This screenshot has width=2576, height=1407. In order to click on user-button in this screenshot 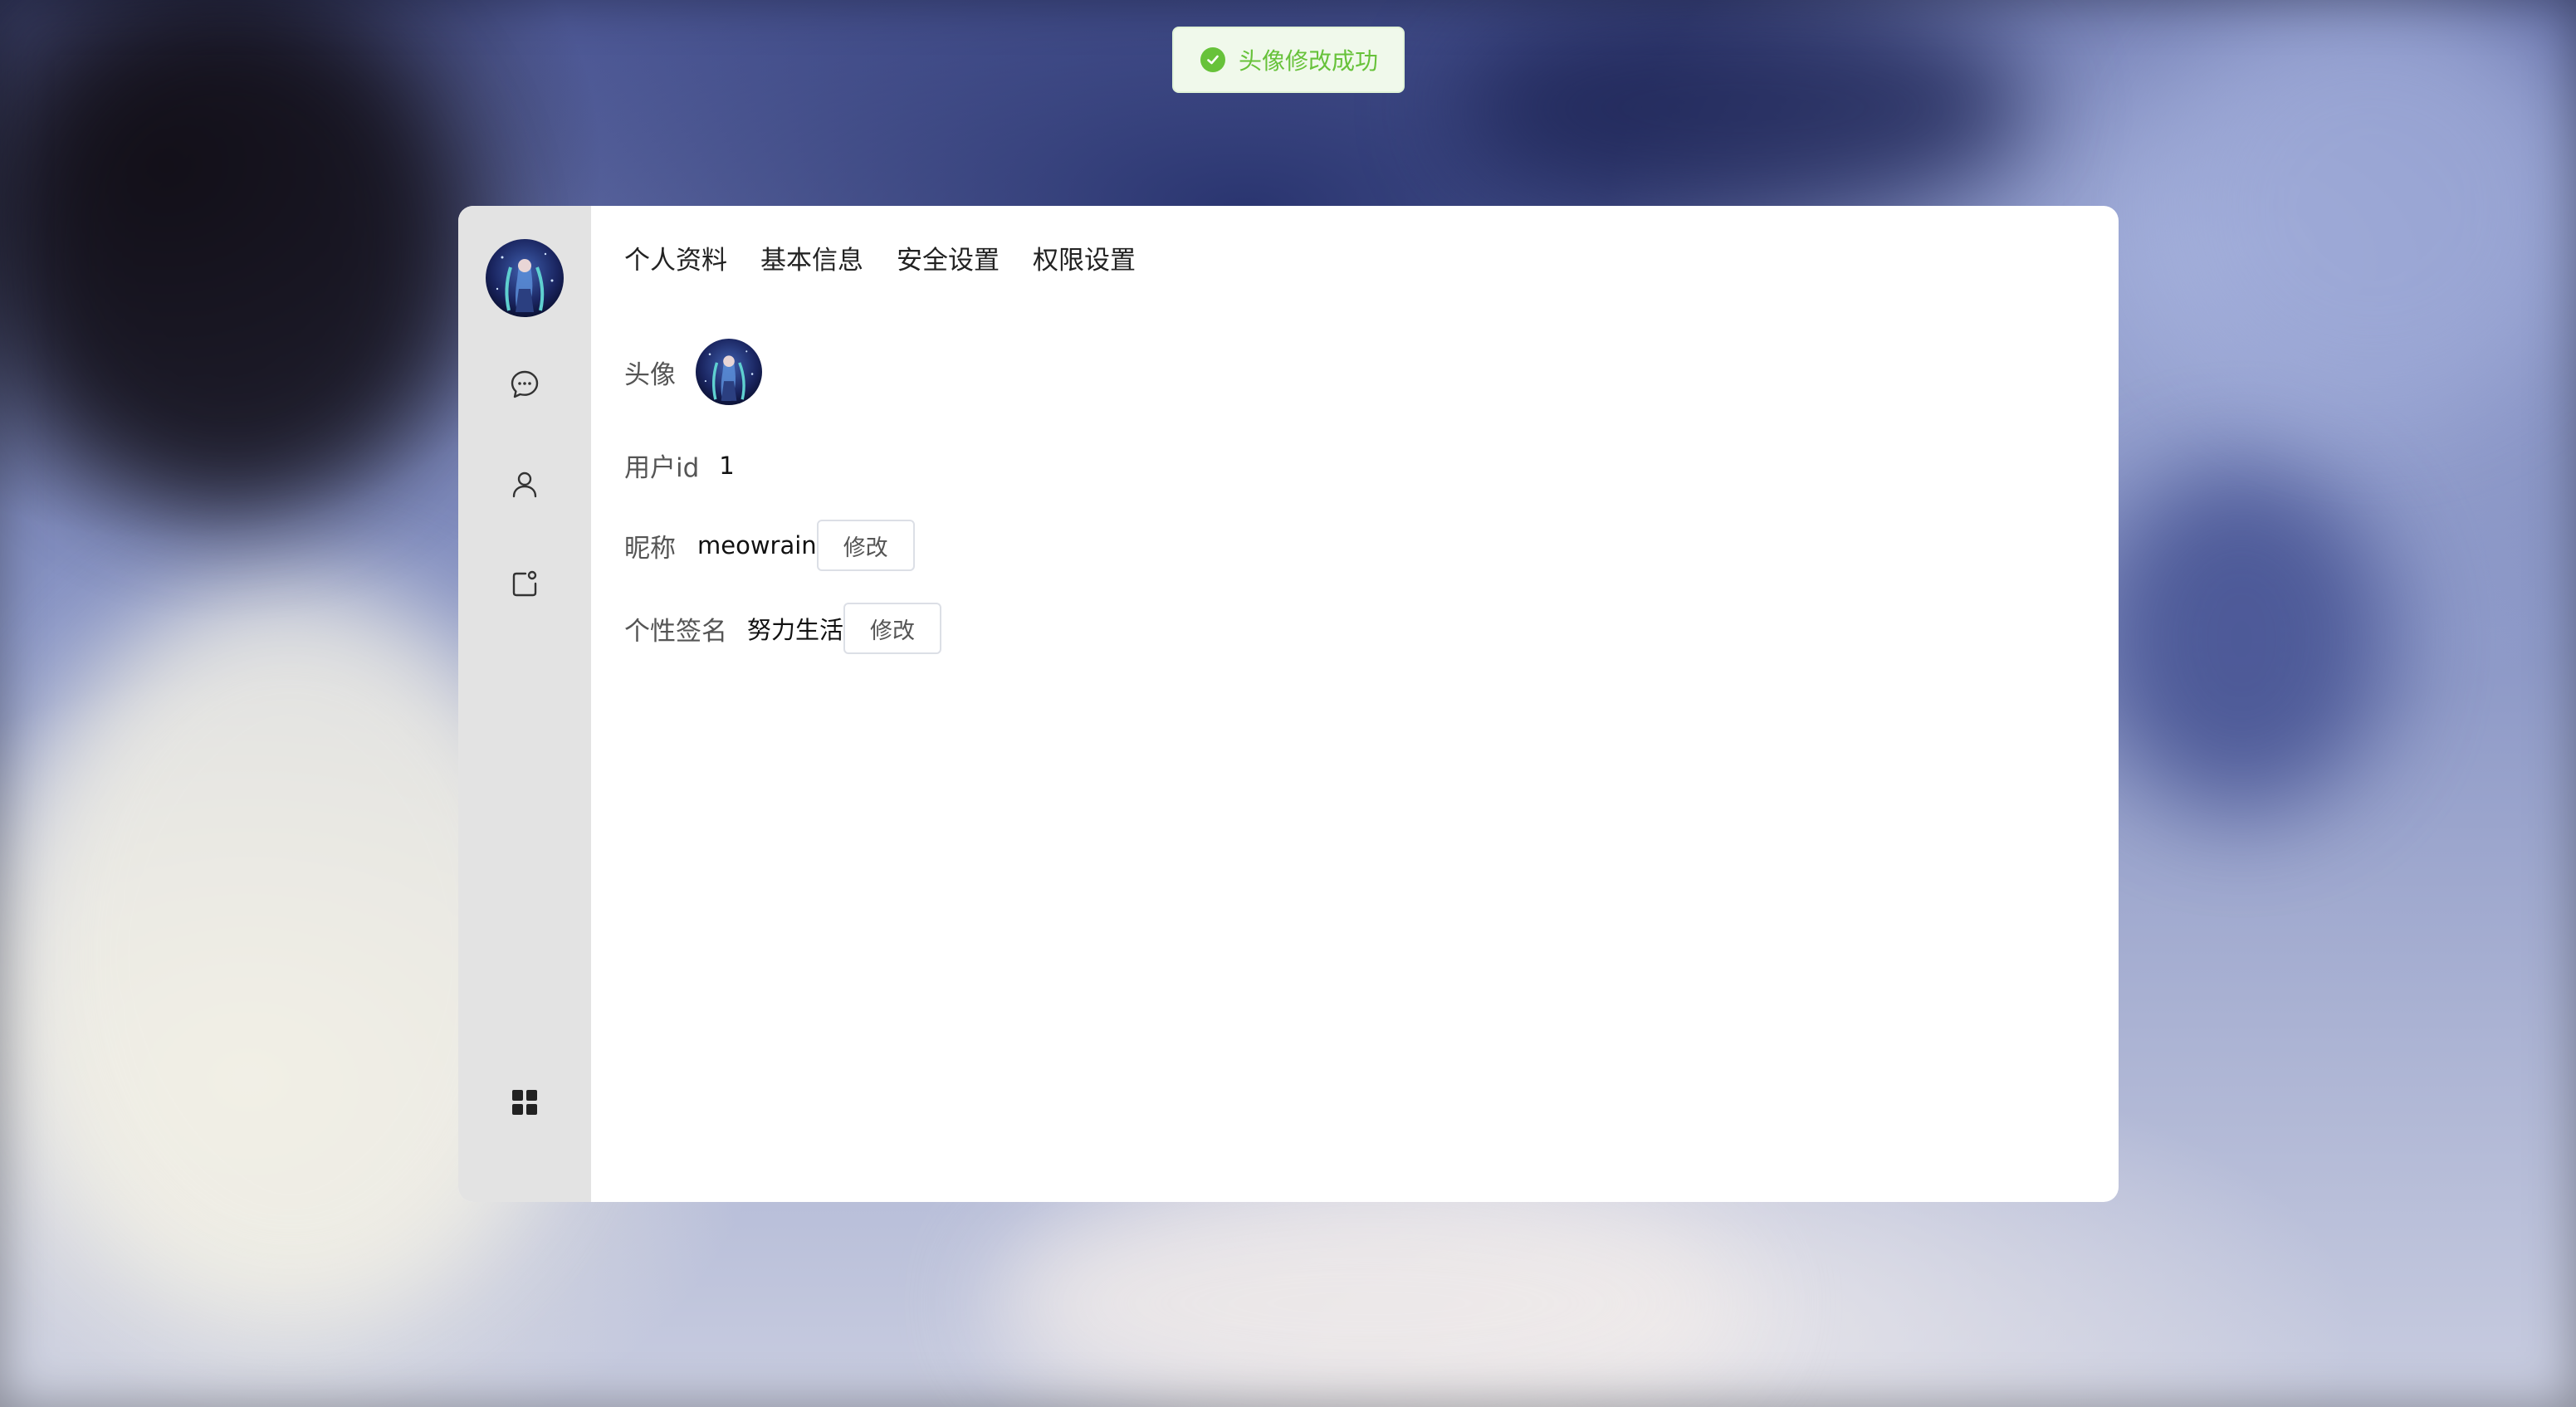, I will do `click(525, 484)`.